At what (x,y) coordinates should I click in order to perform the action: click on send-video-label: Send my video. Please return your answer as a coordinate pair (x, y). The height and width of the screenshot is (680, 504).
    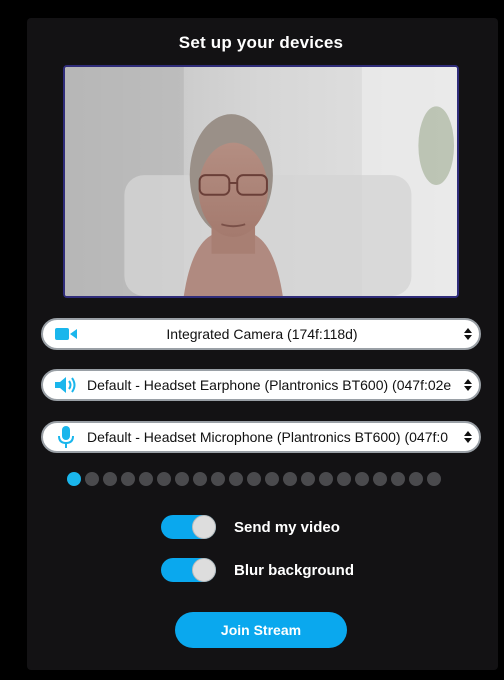
    Looking at the image, I should click on (287, 527).